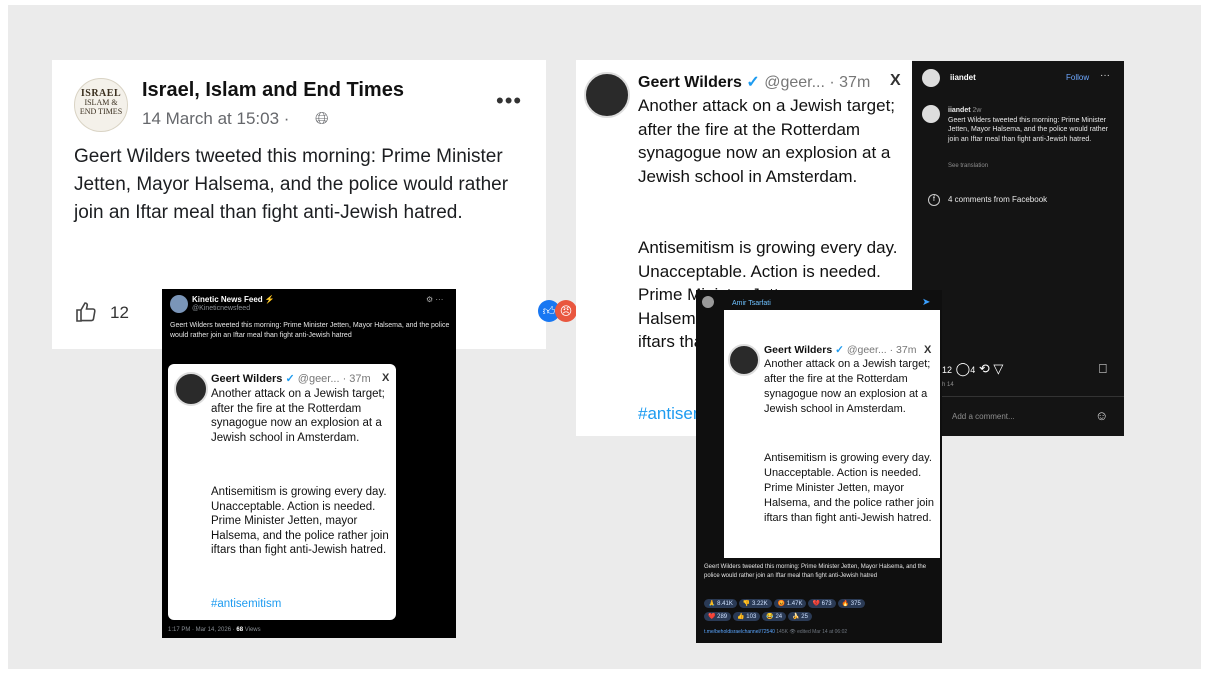 The width and height of the screenshot is (1207, 674). Describe the element at coordinates (963, 77) in the screenshot. I see `ig-username: iiandet` at that location.